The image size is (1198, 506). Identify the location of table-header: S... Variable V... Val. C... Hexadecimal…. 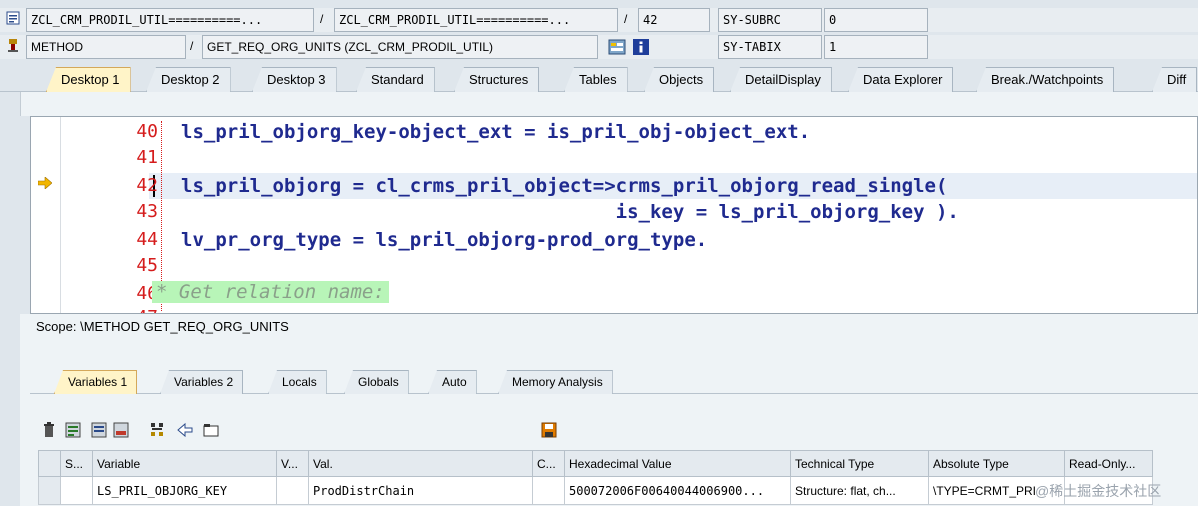
(595, 463).